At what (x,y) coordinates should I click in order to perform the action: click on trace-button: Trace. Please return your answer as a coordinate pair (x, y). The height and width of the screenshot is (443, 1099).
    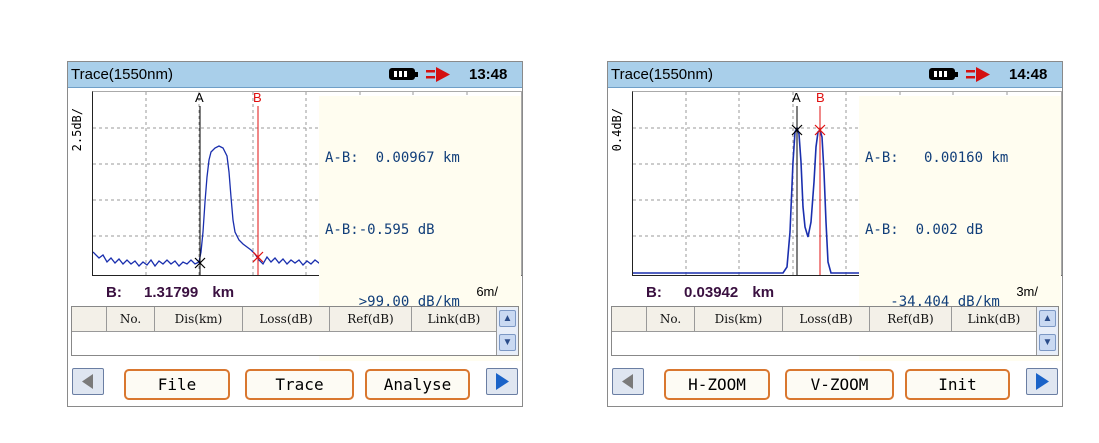
    Looking at the image, I should click on (299, 384).